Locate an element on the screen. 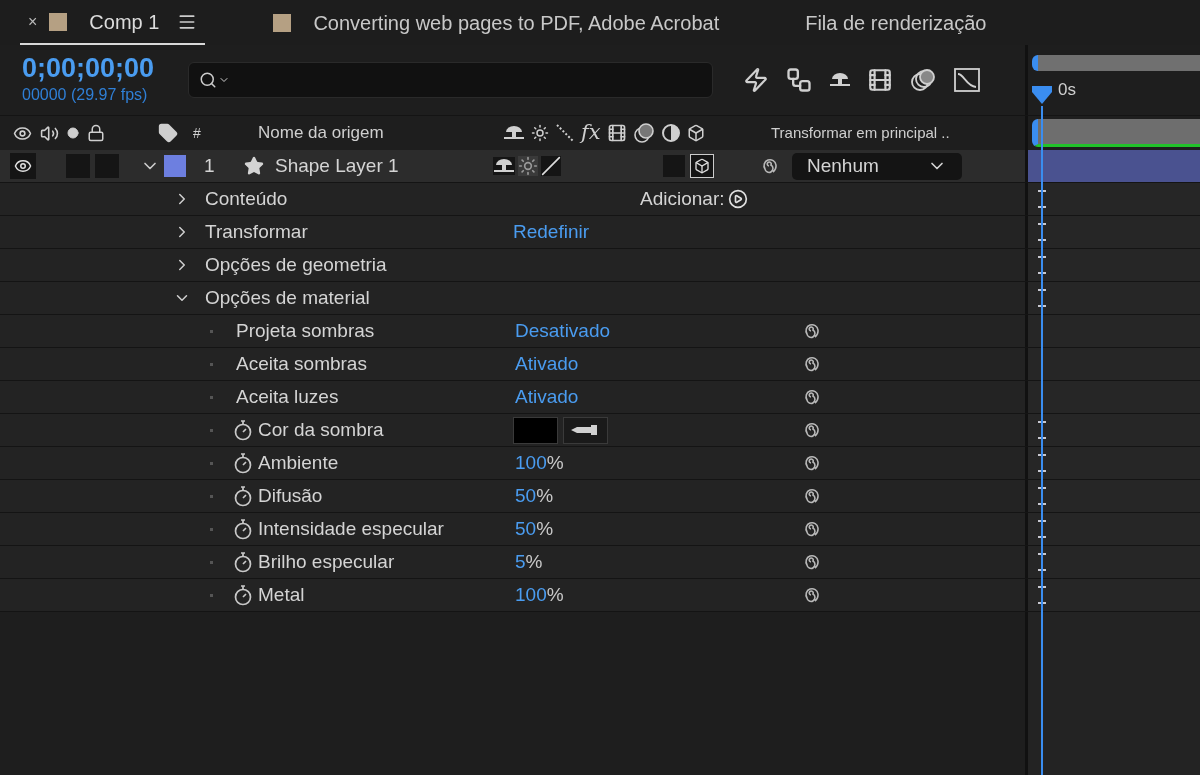 Image resolution: width=1200 pixels, height=775 pixels. film-frames-icon is located at coordinates (880, 80).